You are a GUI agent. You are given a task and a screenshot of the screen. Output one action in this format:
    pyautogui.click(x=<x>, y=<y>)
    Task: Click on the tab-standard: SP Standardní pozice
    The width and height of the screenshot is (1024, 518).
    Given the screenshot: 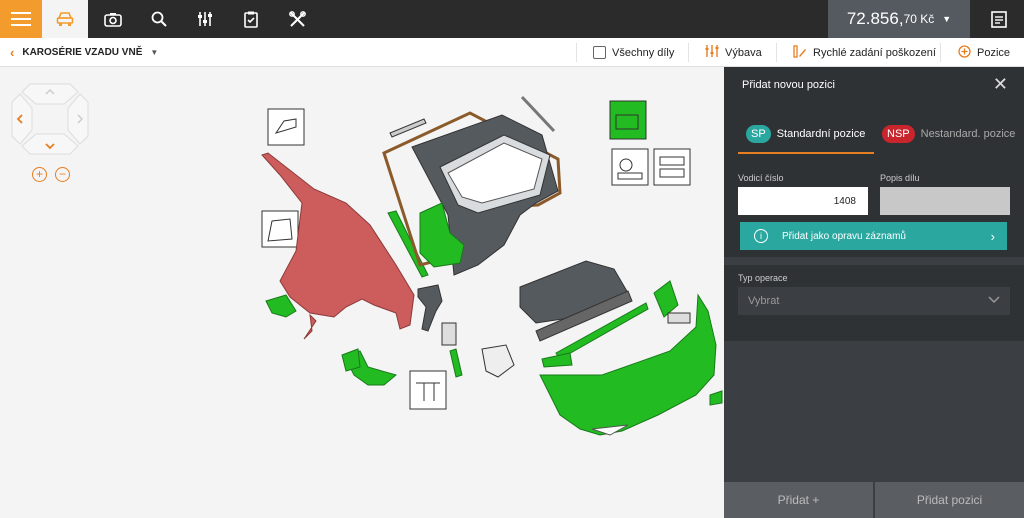 What is the action you would take?
    pyautogui.click(x=805, y=134)
    